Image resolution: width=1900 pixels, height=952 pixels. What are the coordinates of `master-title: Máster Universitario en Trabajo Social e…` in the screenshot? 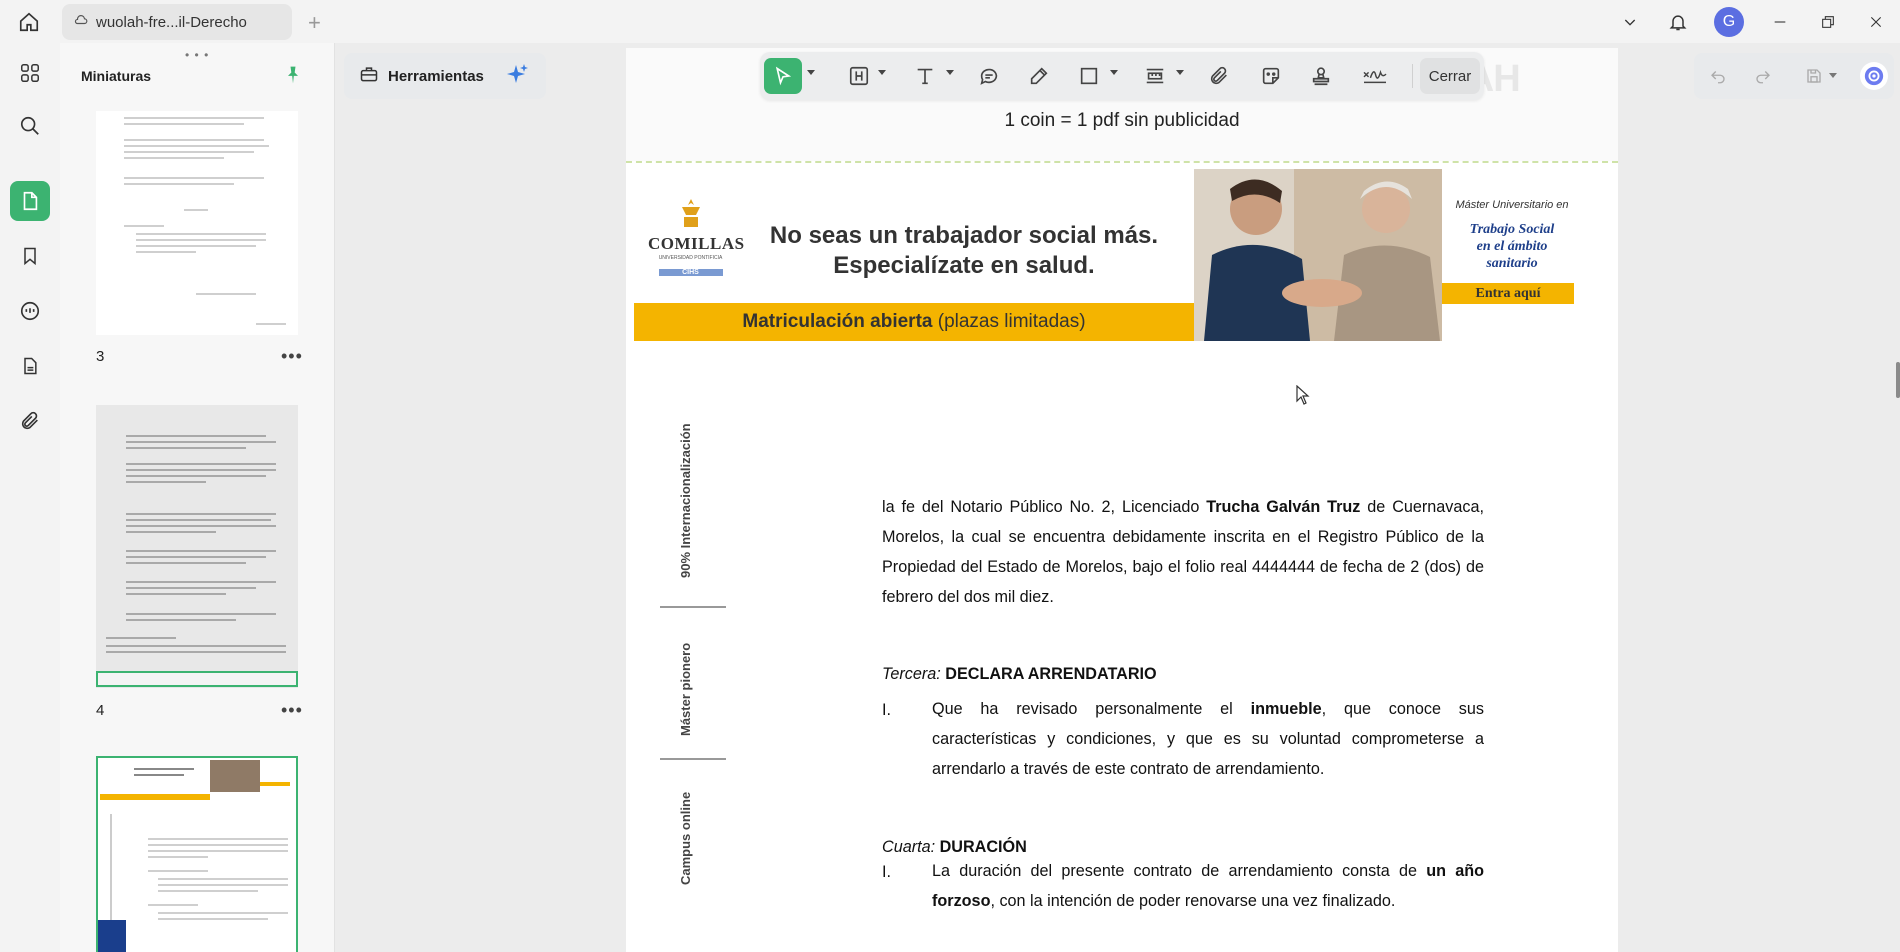 It's located at (1512, 235).